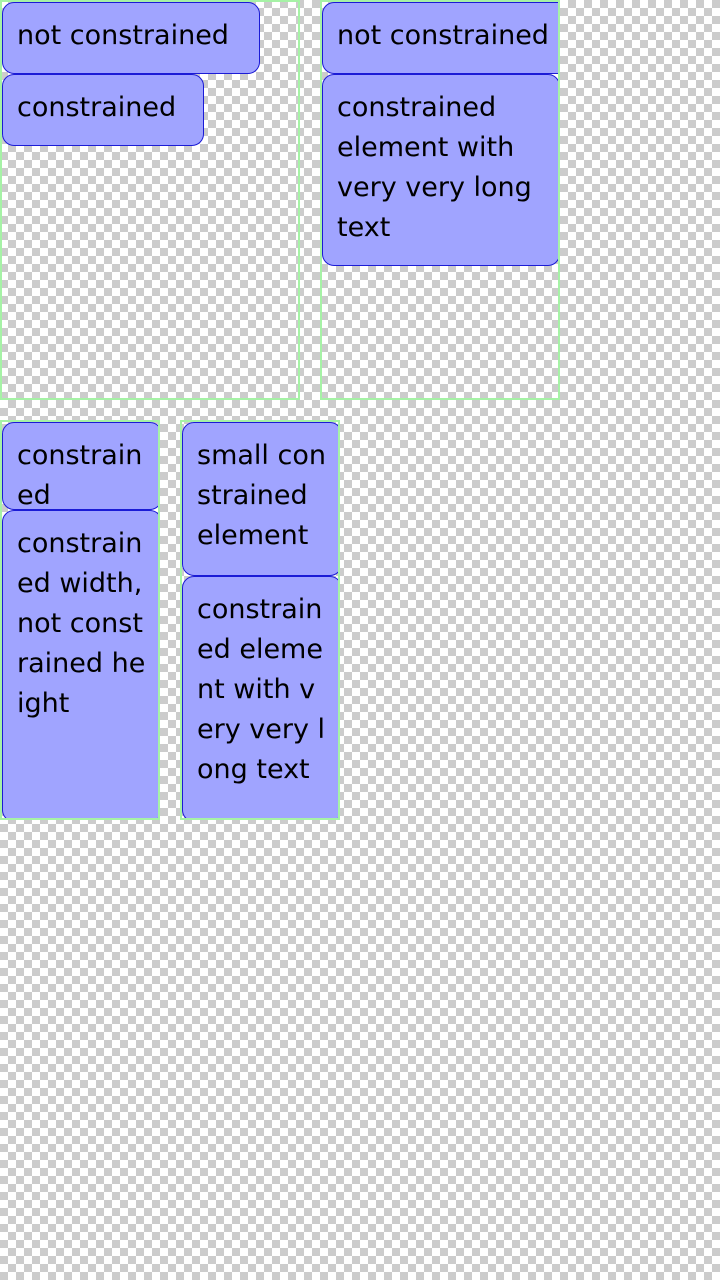  What do you see at coordinates (260, 499) in the screenshot?
I see `layout-box-small-constrained: small constrained element` at bounding box center [260, 499].